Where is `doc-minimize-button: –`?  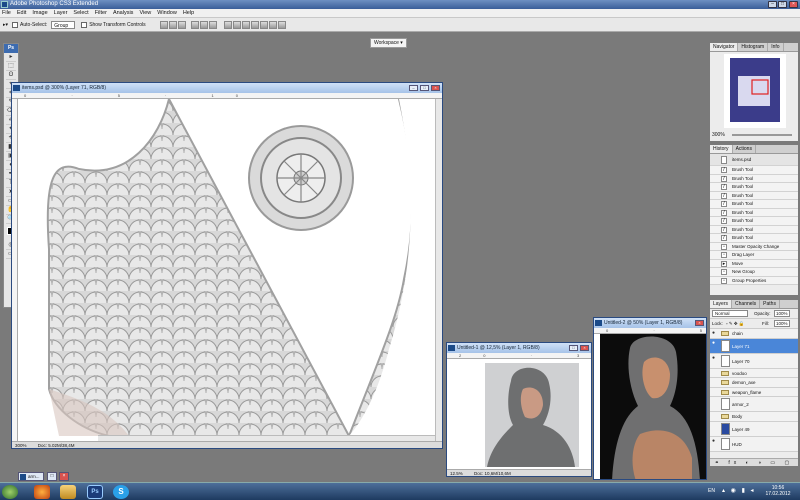 doc-minimize-button: – is located at coordinates (413, 88).